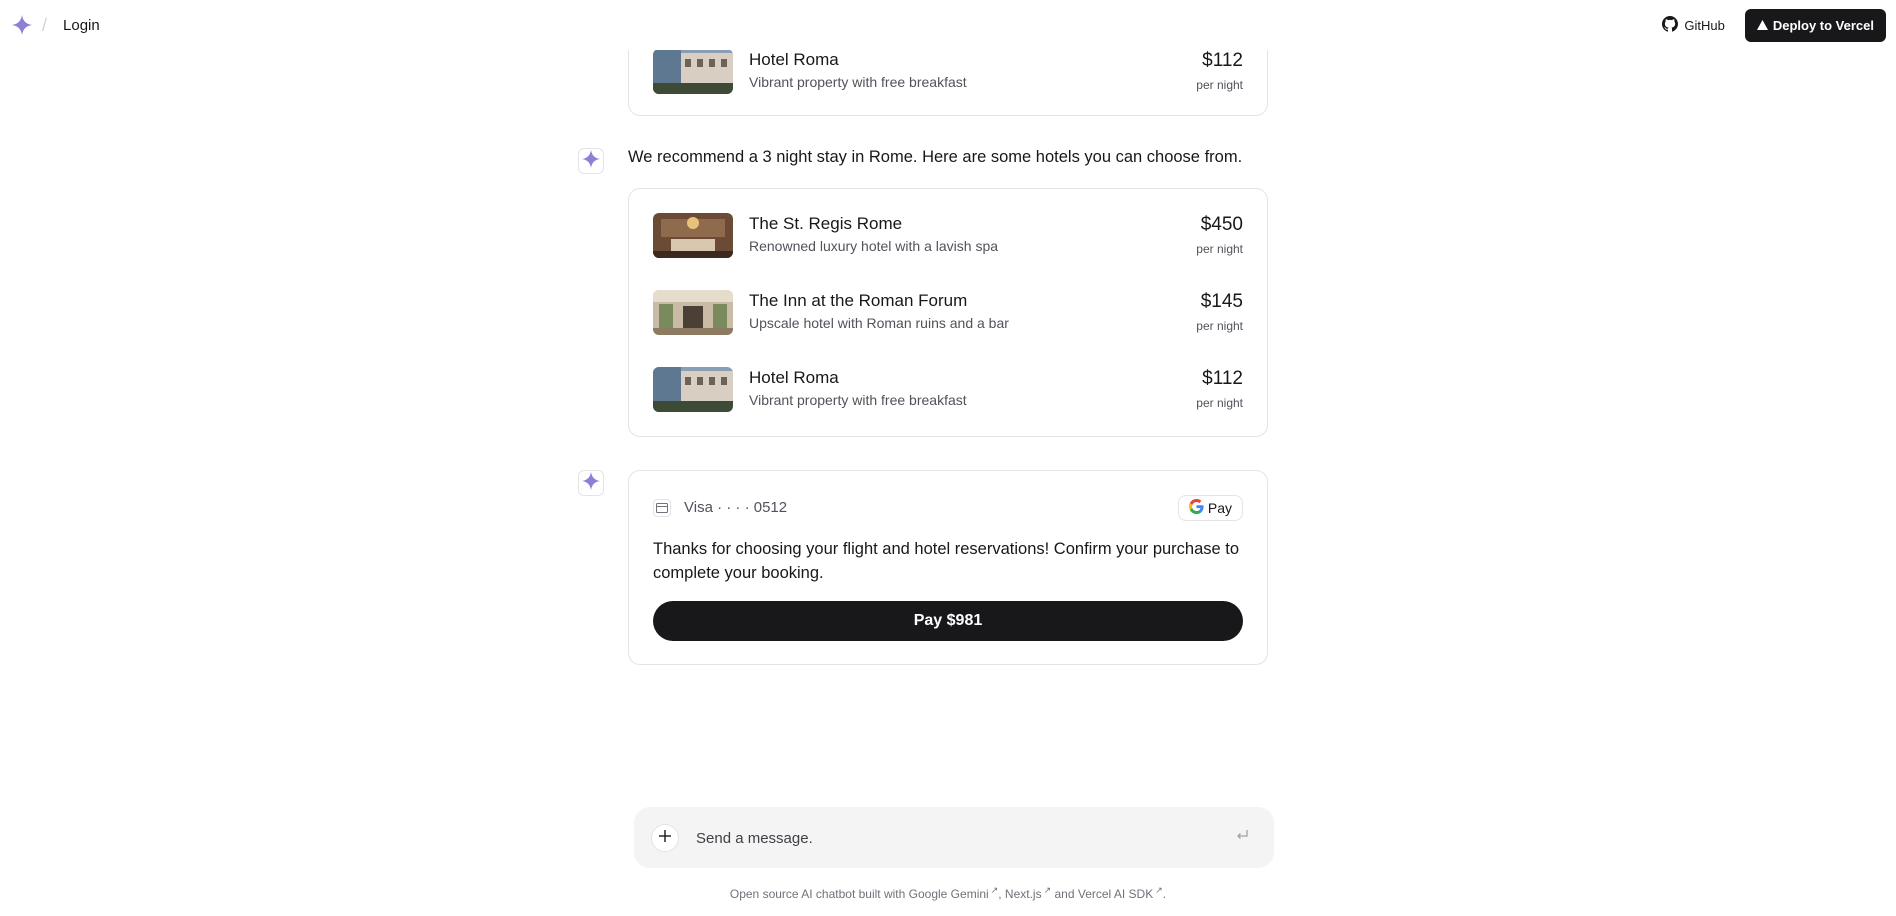 This screenshot has height=916, width=1896. I want to click on enter-return-icon, so click(1242, 837).